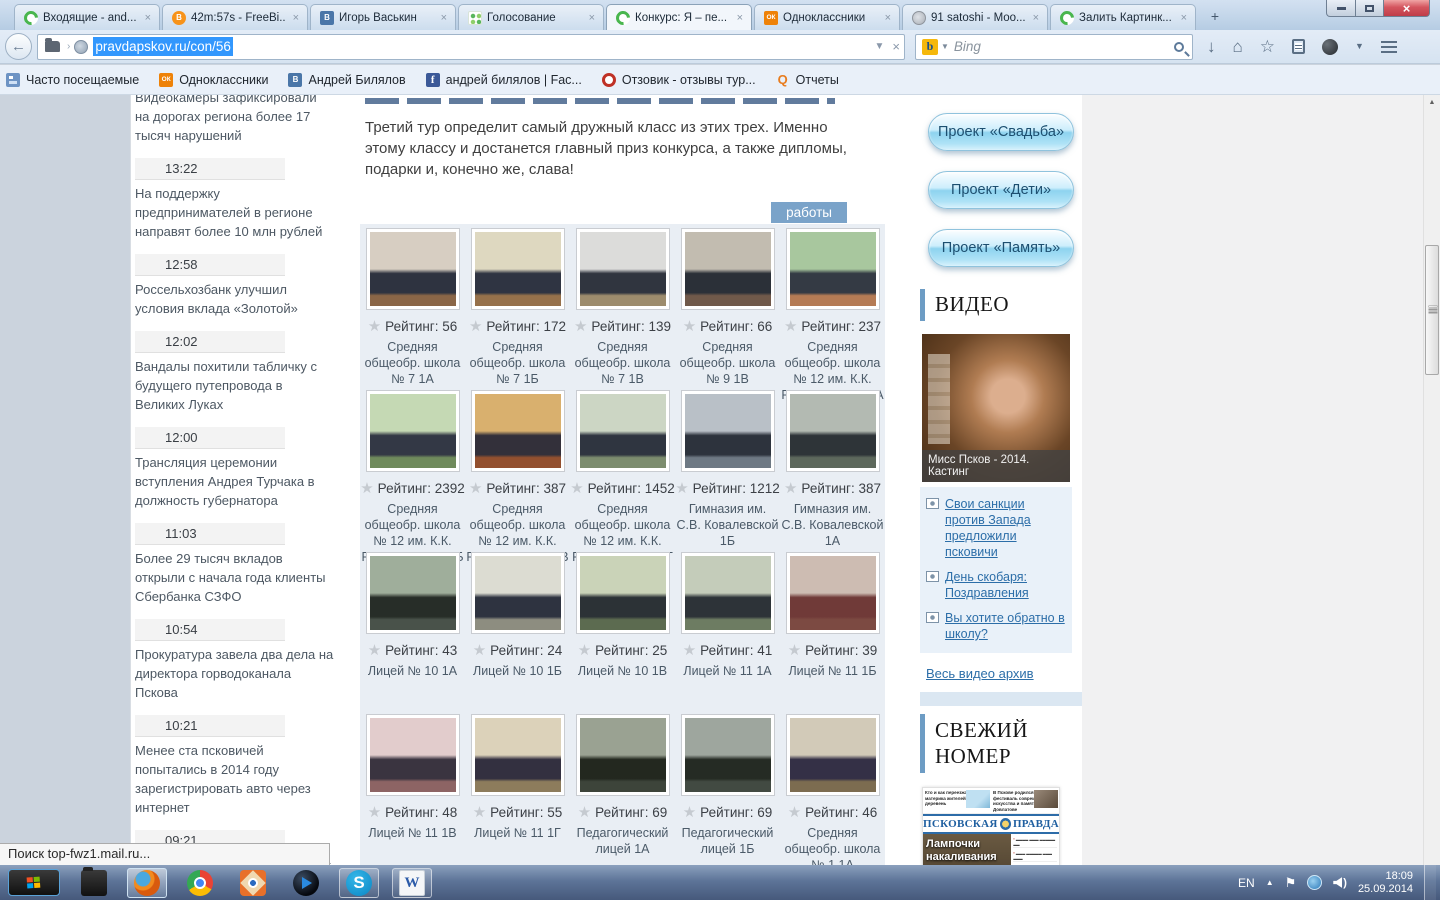 This screenshot has height=900, width=1440. Describe the element at coordinates (1299, 46) in the screenshot. I see `bookmarks-menu-icon` at that location.